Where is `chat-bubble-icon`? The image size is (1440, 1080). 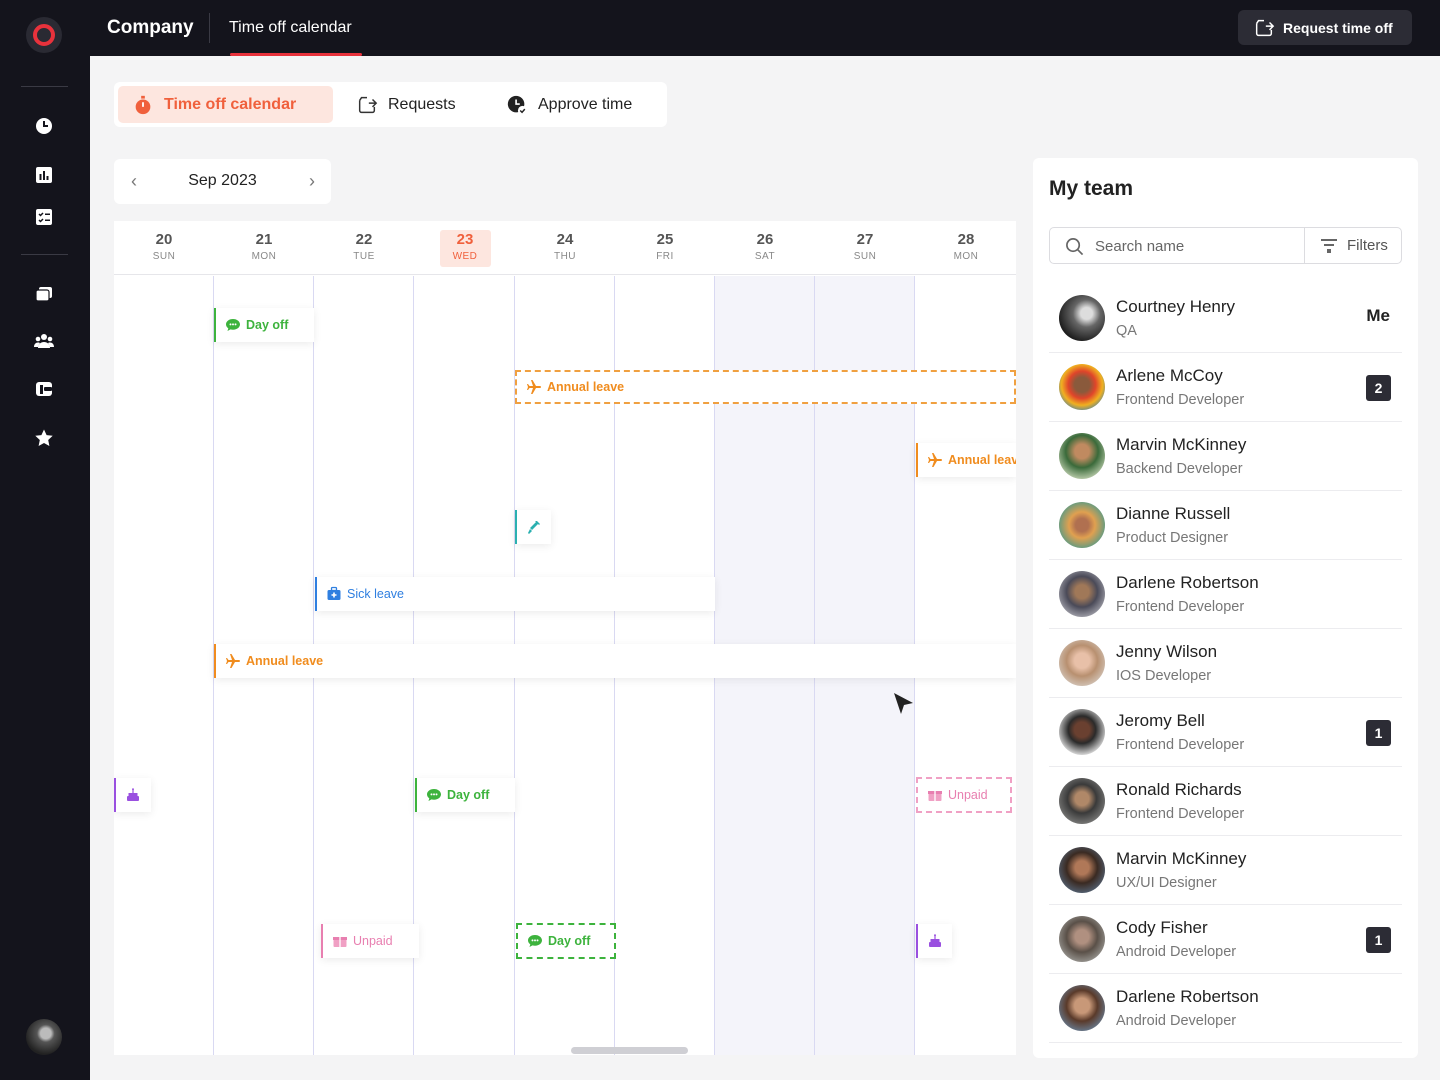 chat-bubble-icon is located at coordinates (535, 941).